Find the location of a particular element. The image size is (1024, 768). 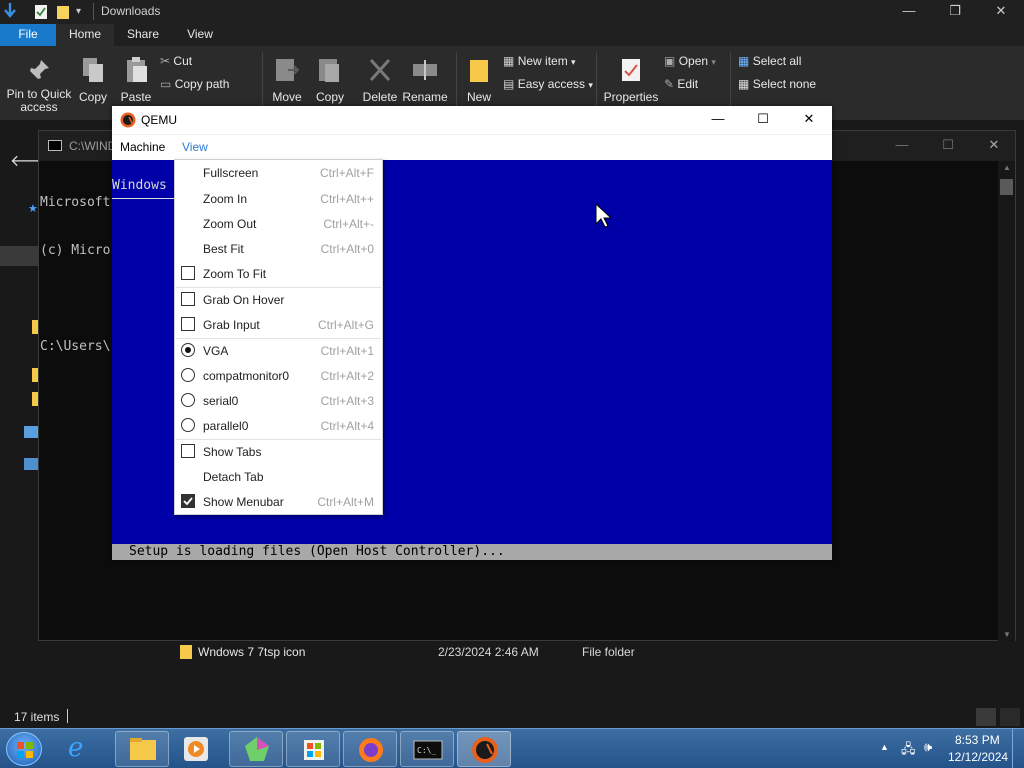

ribbon-divider is located at coordinates (730, 83).